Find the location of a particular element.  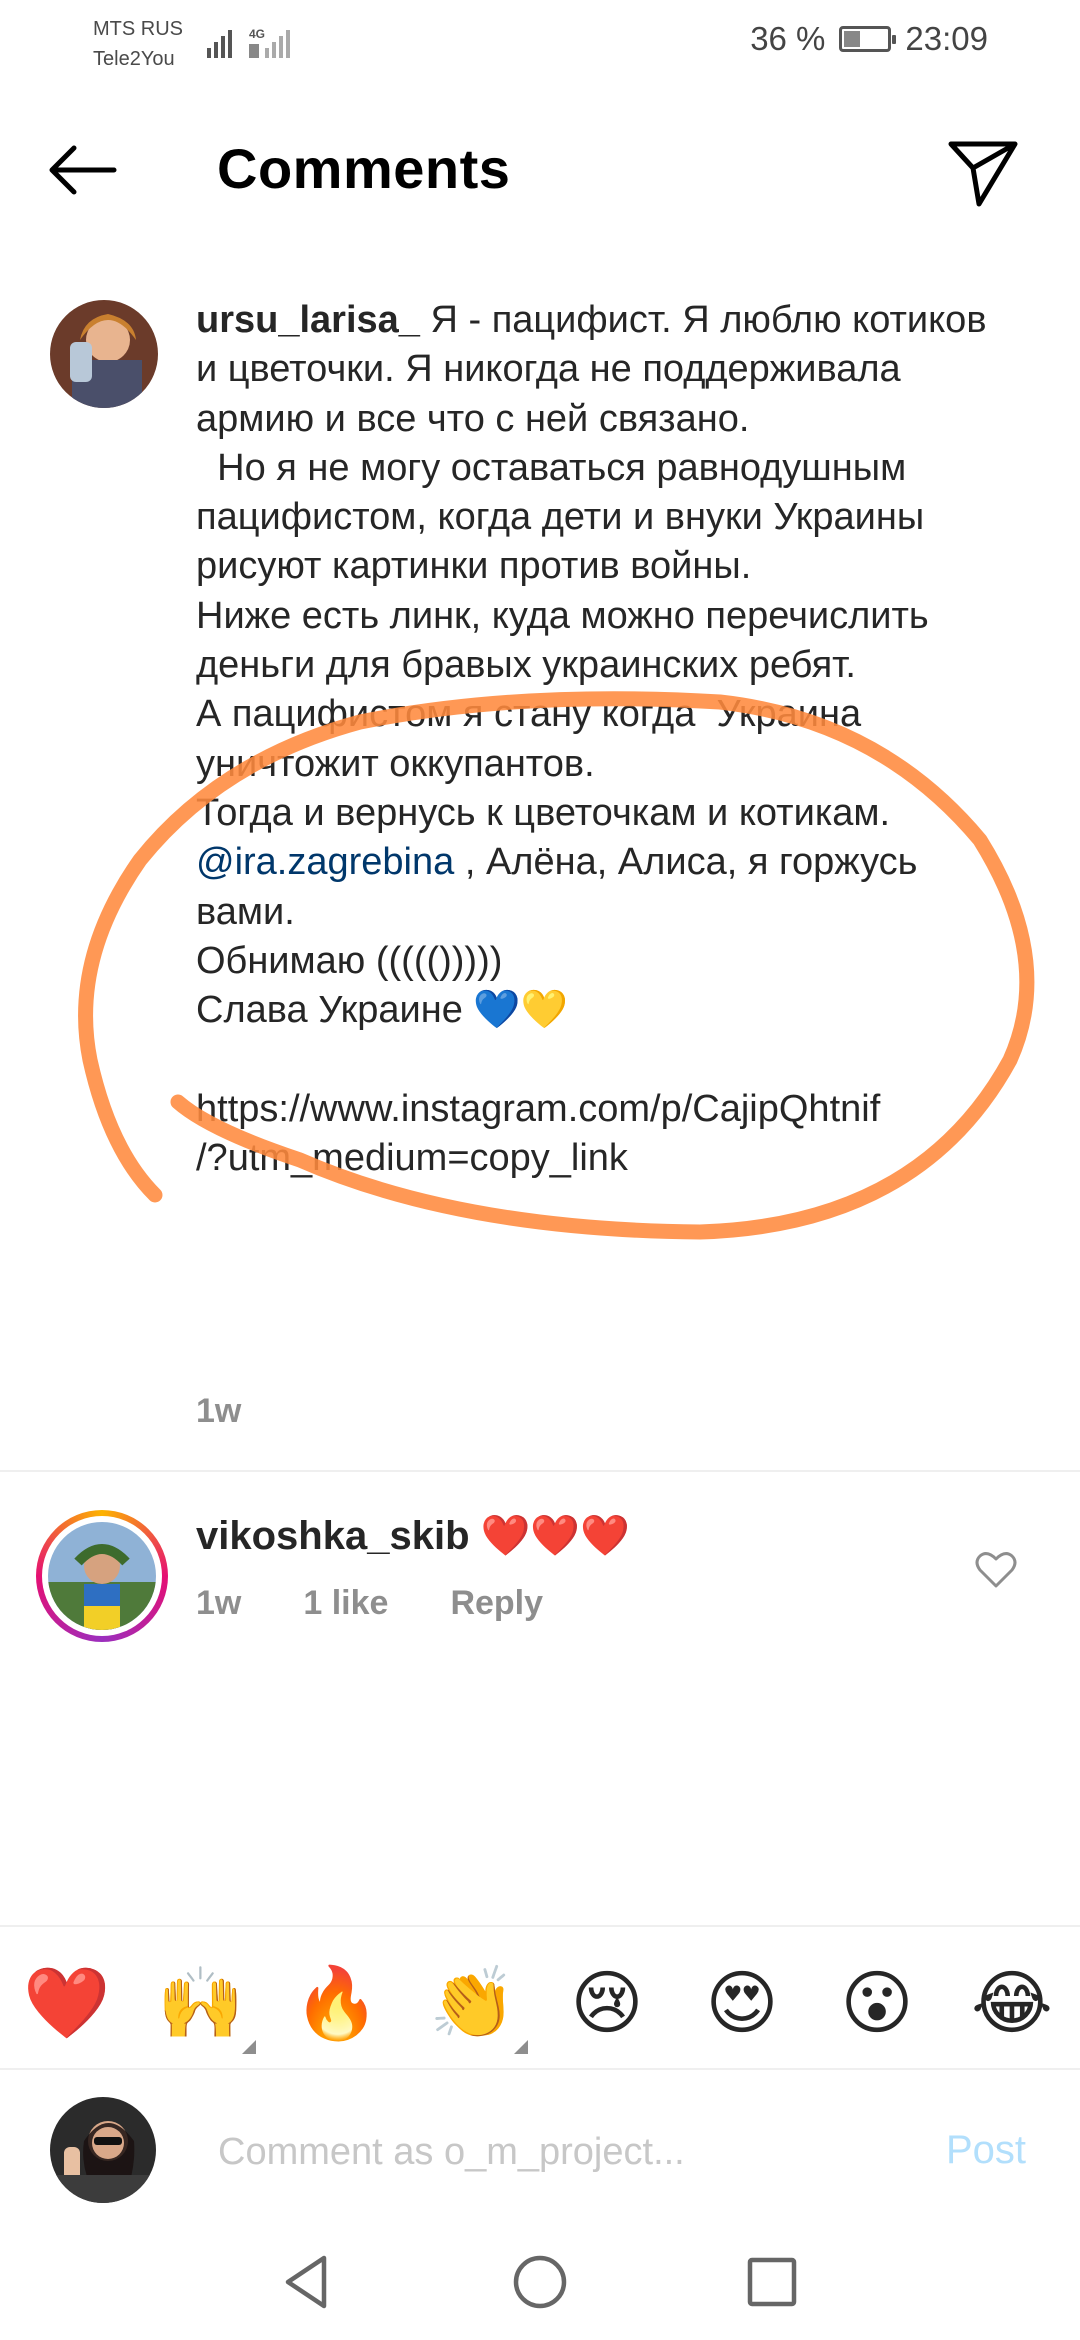

emoji-fire-button: 🔥 is located at coordinates (337, 2003).